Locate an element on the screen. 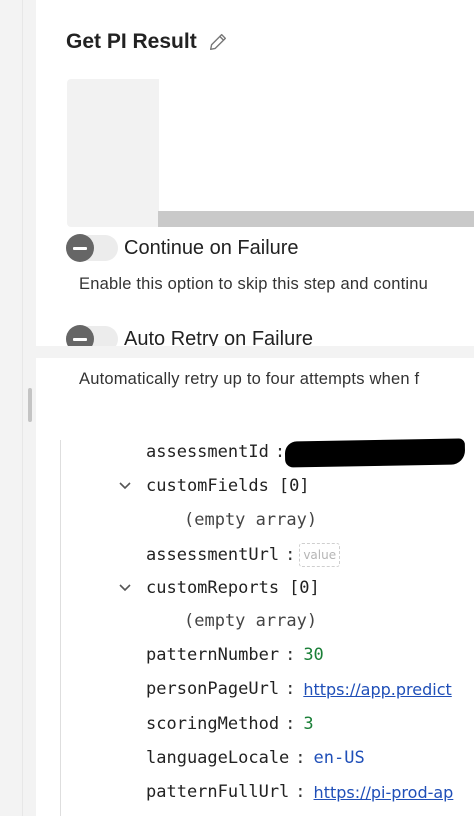  json-key: customReports is located at coordinates (213, 588).